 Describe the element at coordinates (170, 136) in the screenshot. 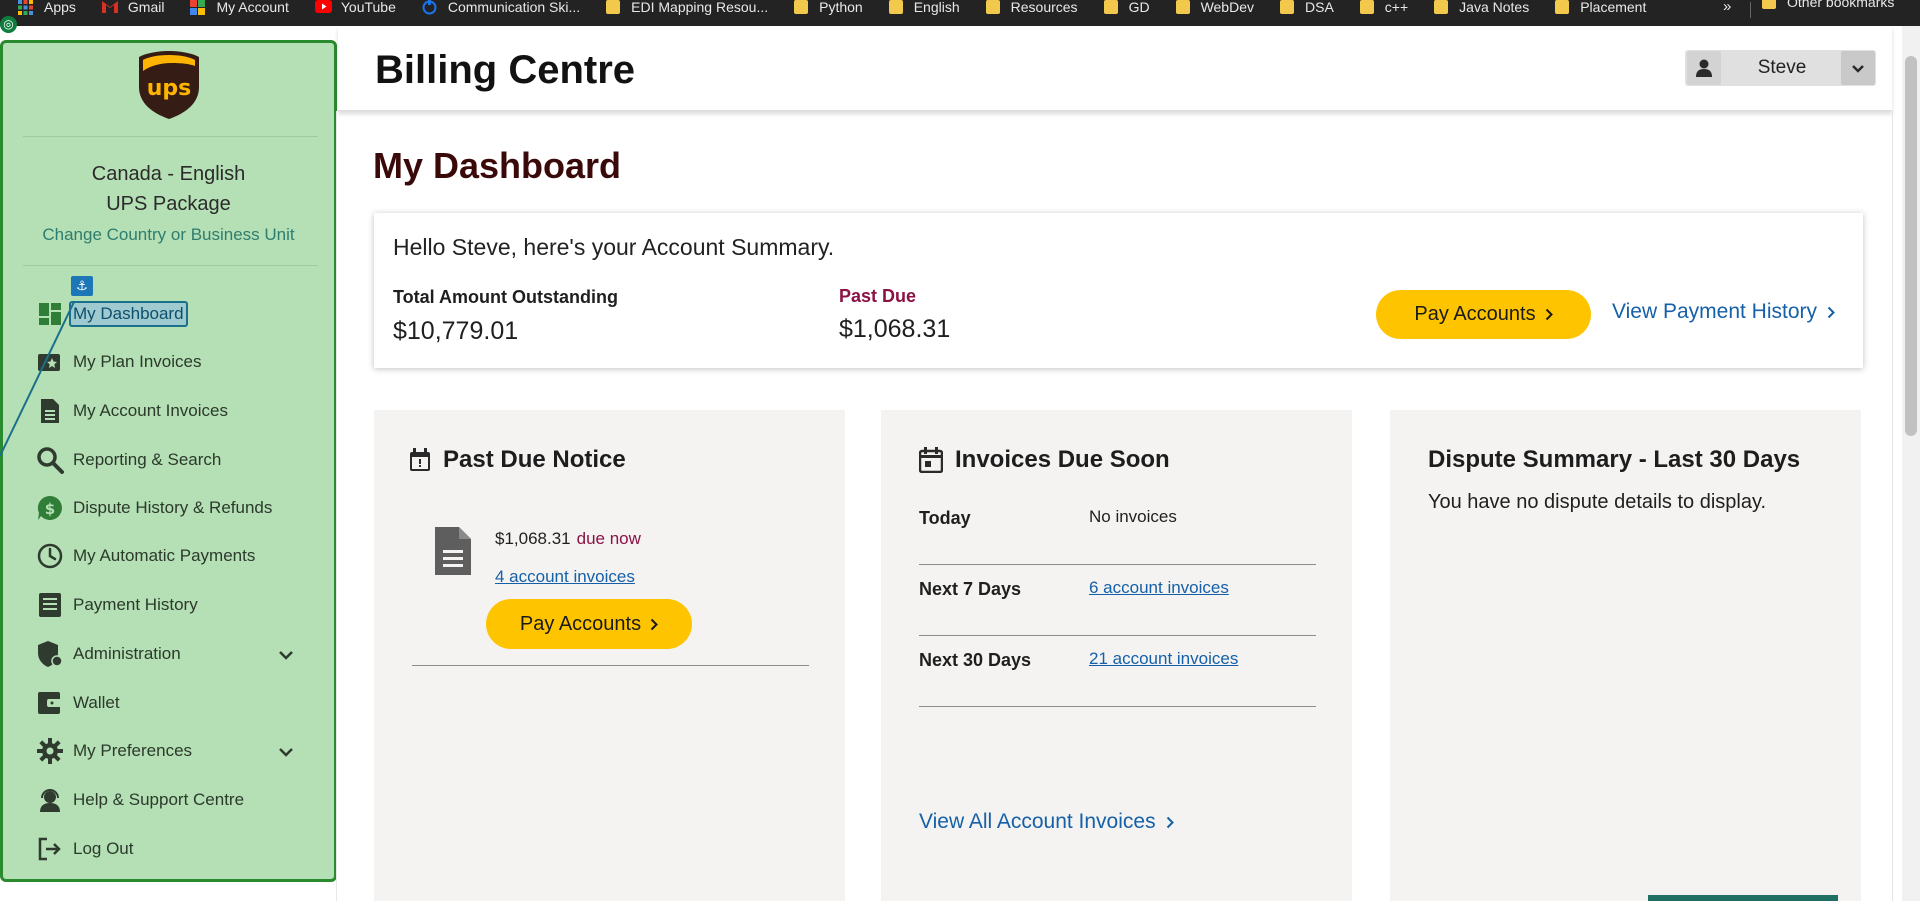

I see `sidebar-divider` at that location.